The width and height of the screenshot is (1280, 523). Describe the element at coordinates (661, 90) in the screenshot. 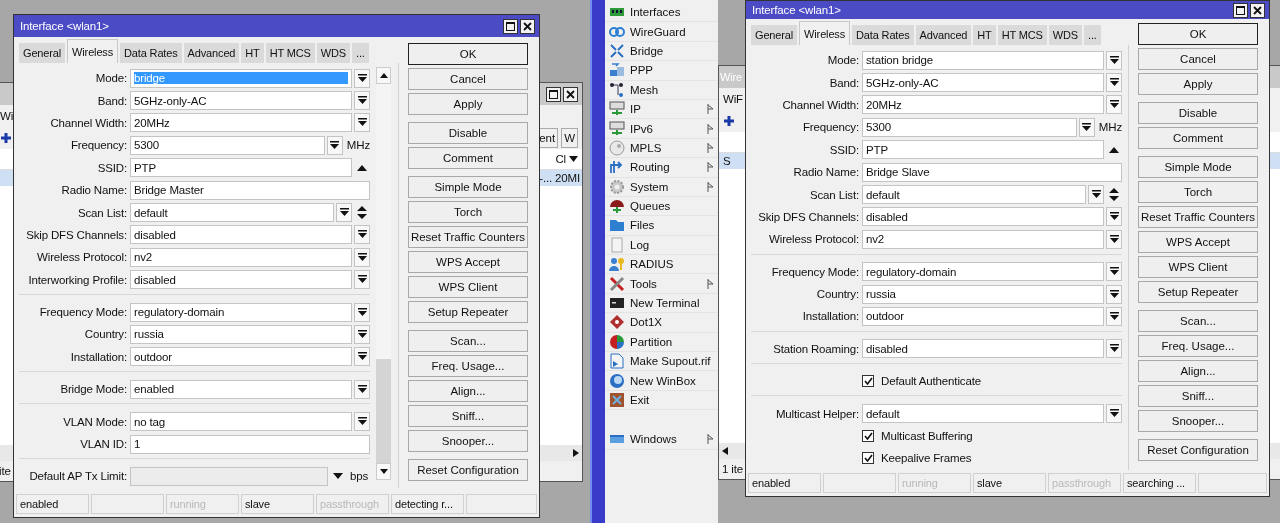

I see `menu-item: Mesh` at that location.